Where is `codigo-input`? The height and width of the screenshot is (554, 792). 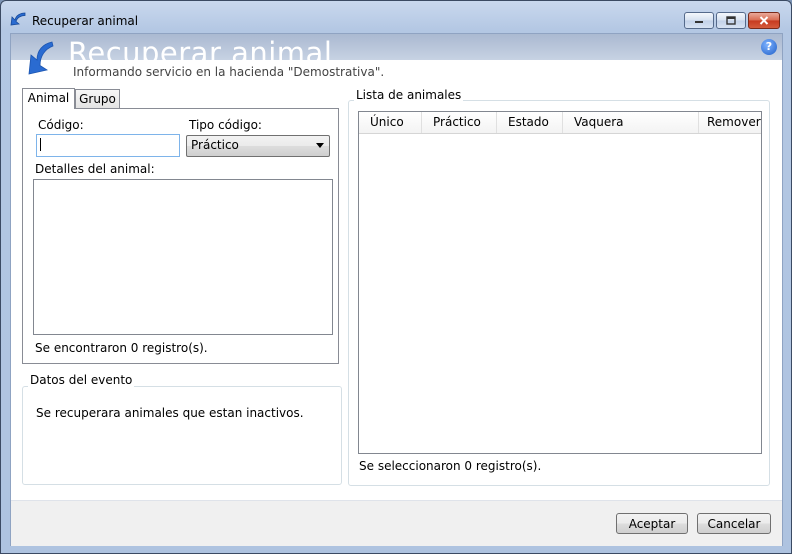 codigo-input is located at coordinates (108, 145).